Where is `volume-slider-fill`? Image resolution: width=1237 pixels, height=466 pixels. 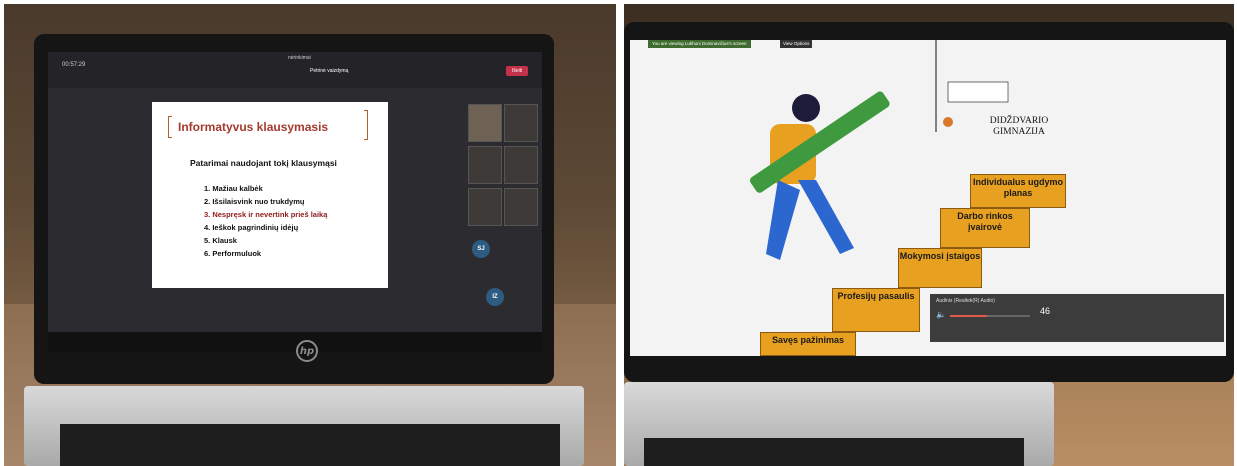
volume-slider-fill is located at coordinates (968, 316).